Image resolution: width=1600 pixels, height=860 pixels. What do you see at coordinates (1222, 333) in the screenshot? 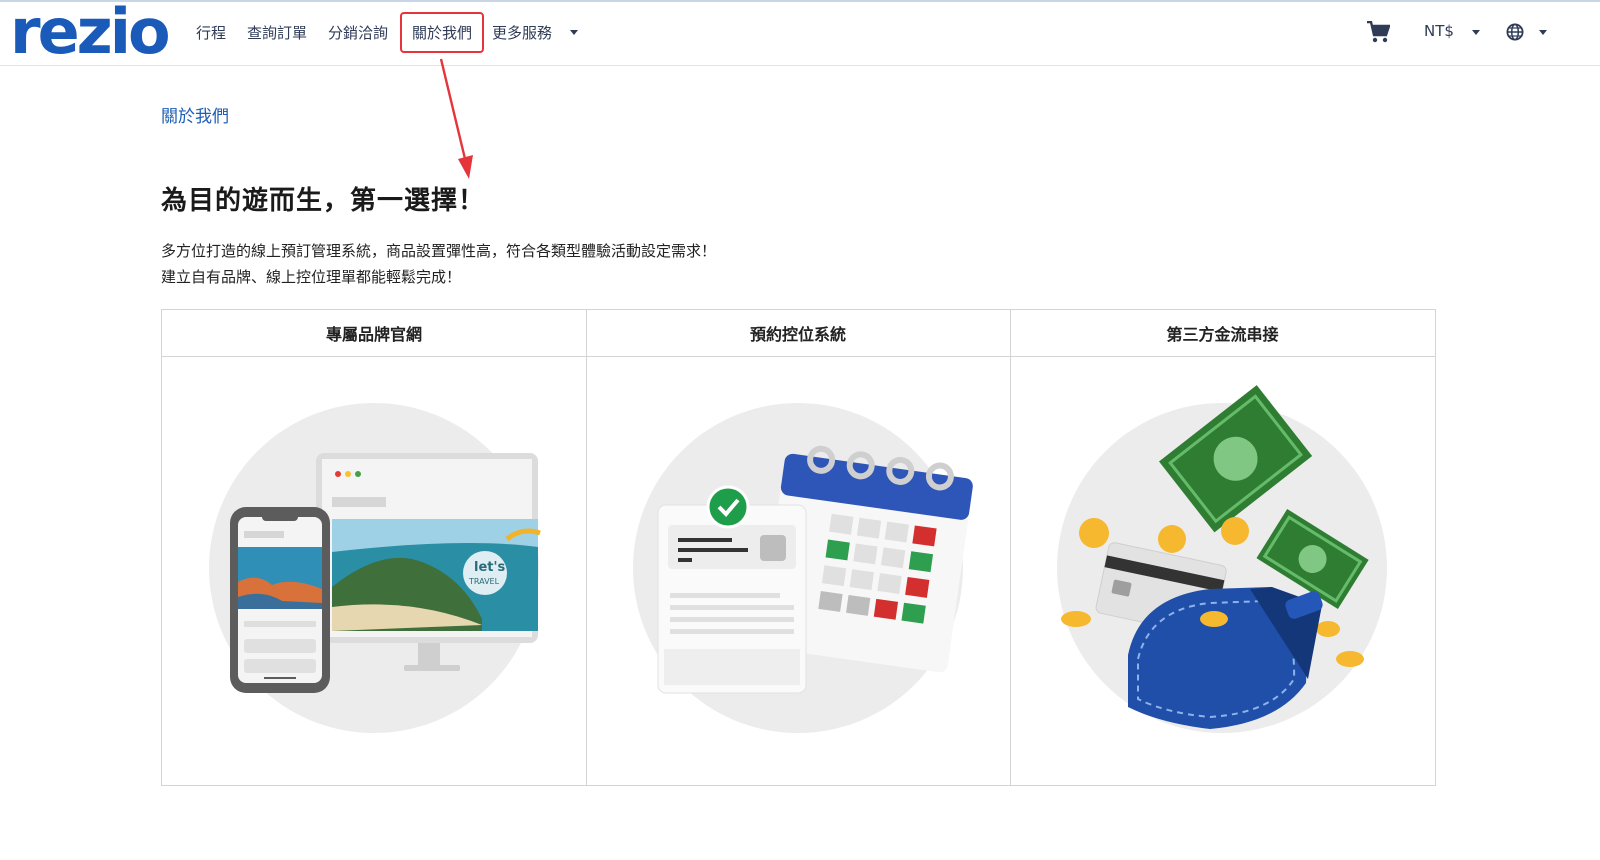
I see `feature-title: 第三方金流串接` at bounding box center [1222, 333].